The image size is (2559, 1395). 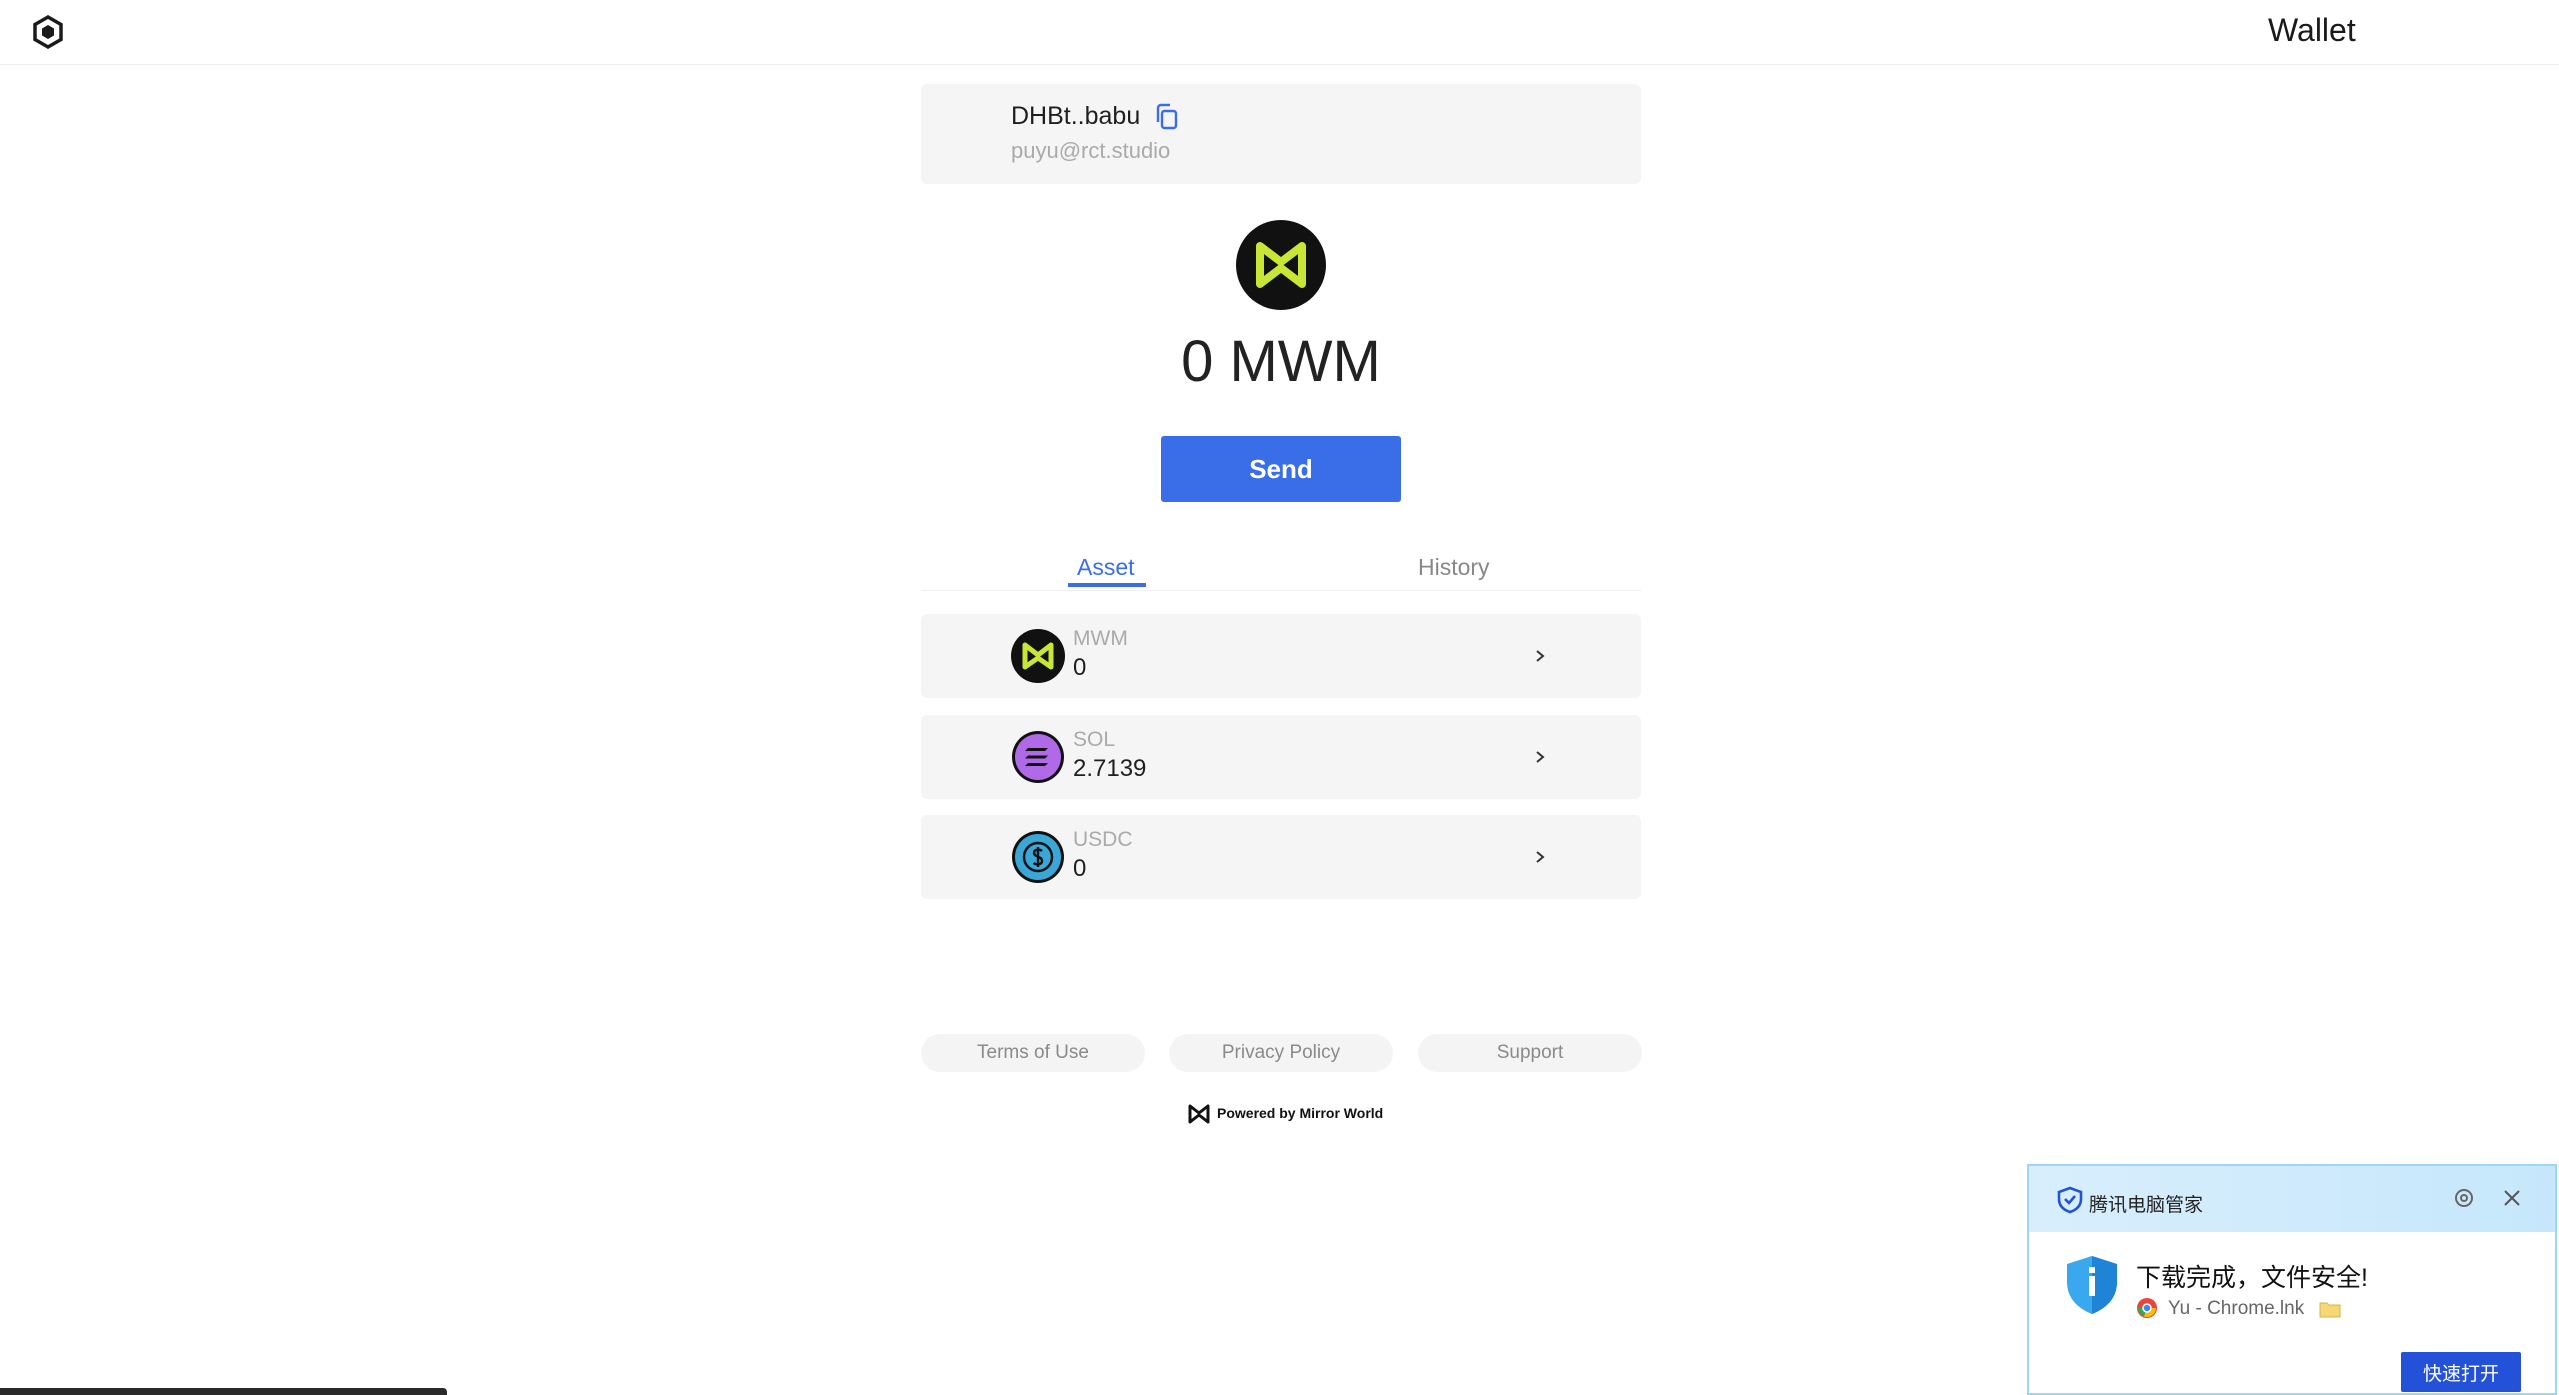 What do you see at coordinates (1281, 757) in the screenshot?
I see `asset-row-sol: SOL 2.7139` at bounding box center [1281, 757].